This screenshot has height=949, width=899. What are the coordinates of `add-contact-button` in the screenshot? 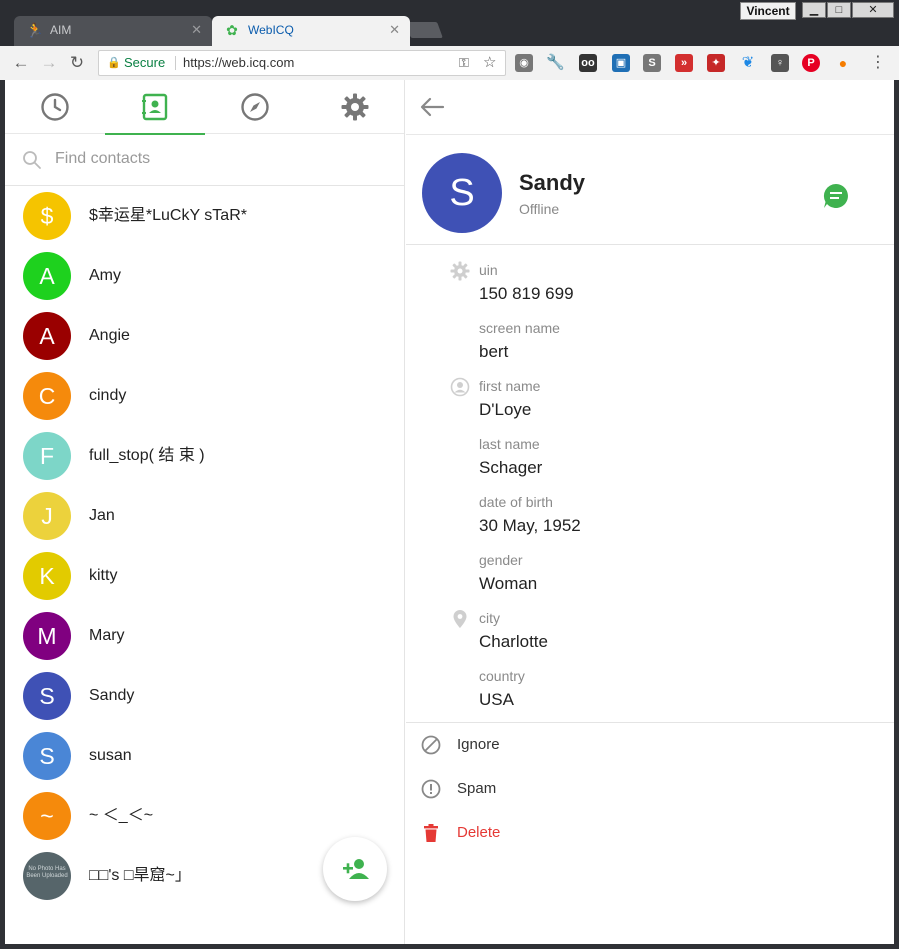 It's located at (355, 869).